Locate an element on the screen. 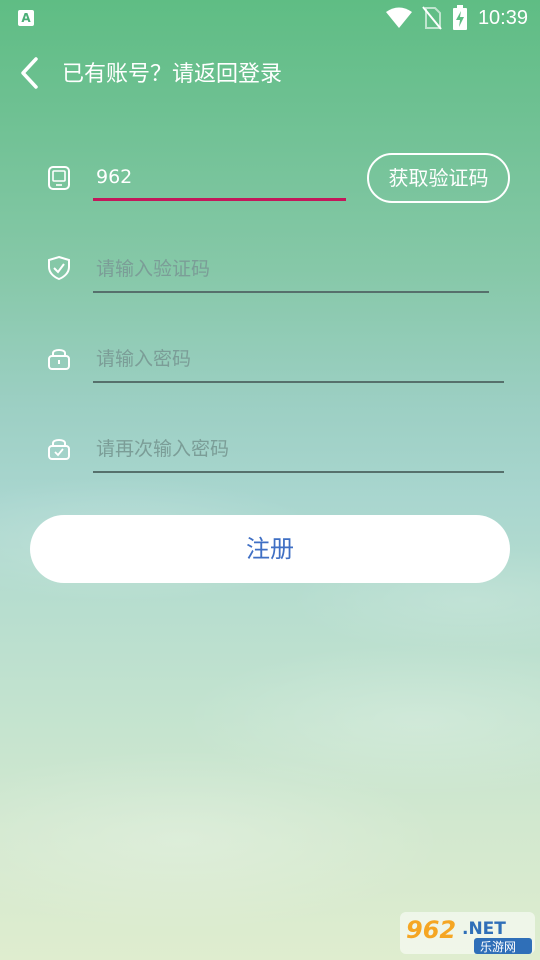 The width and height of the screenshot is (540, 960). phone-field is located at coordinates (221, 179).